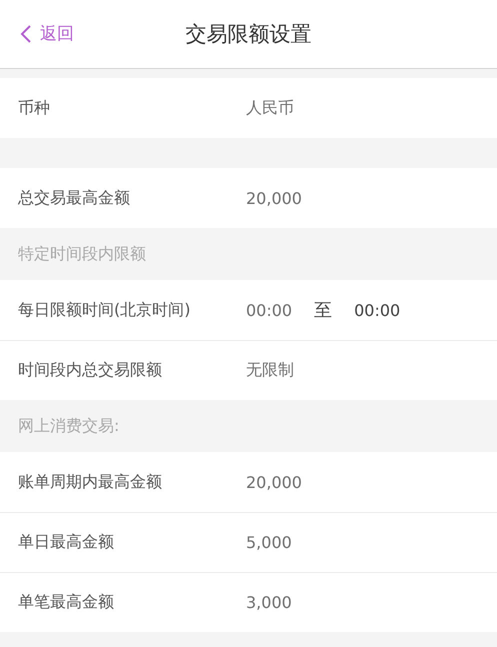  What do you see at coordinates (90, 482) in the screenshot?
I see `row-label: 账单周期内最高金额` at bounding box center [90, 482].